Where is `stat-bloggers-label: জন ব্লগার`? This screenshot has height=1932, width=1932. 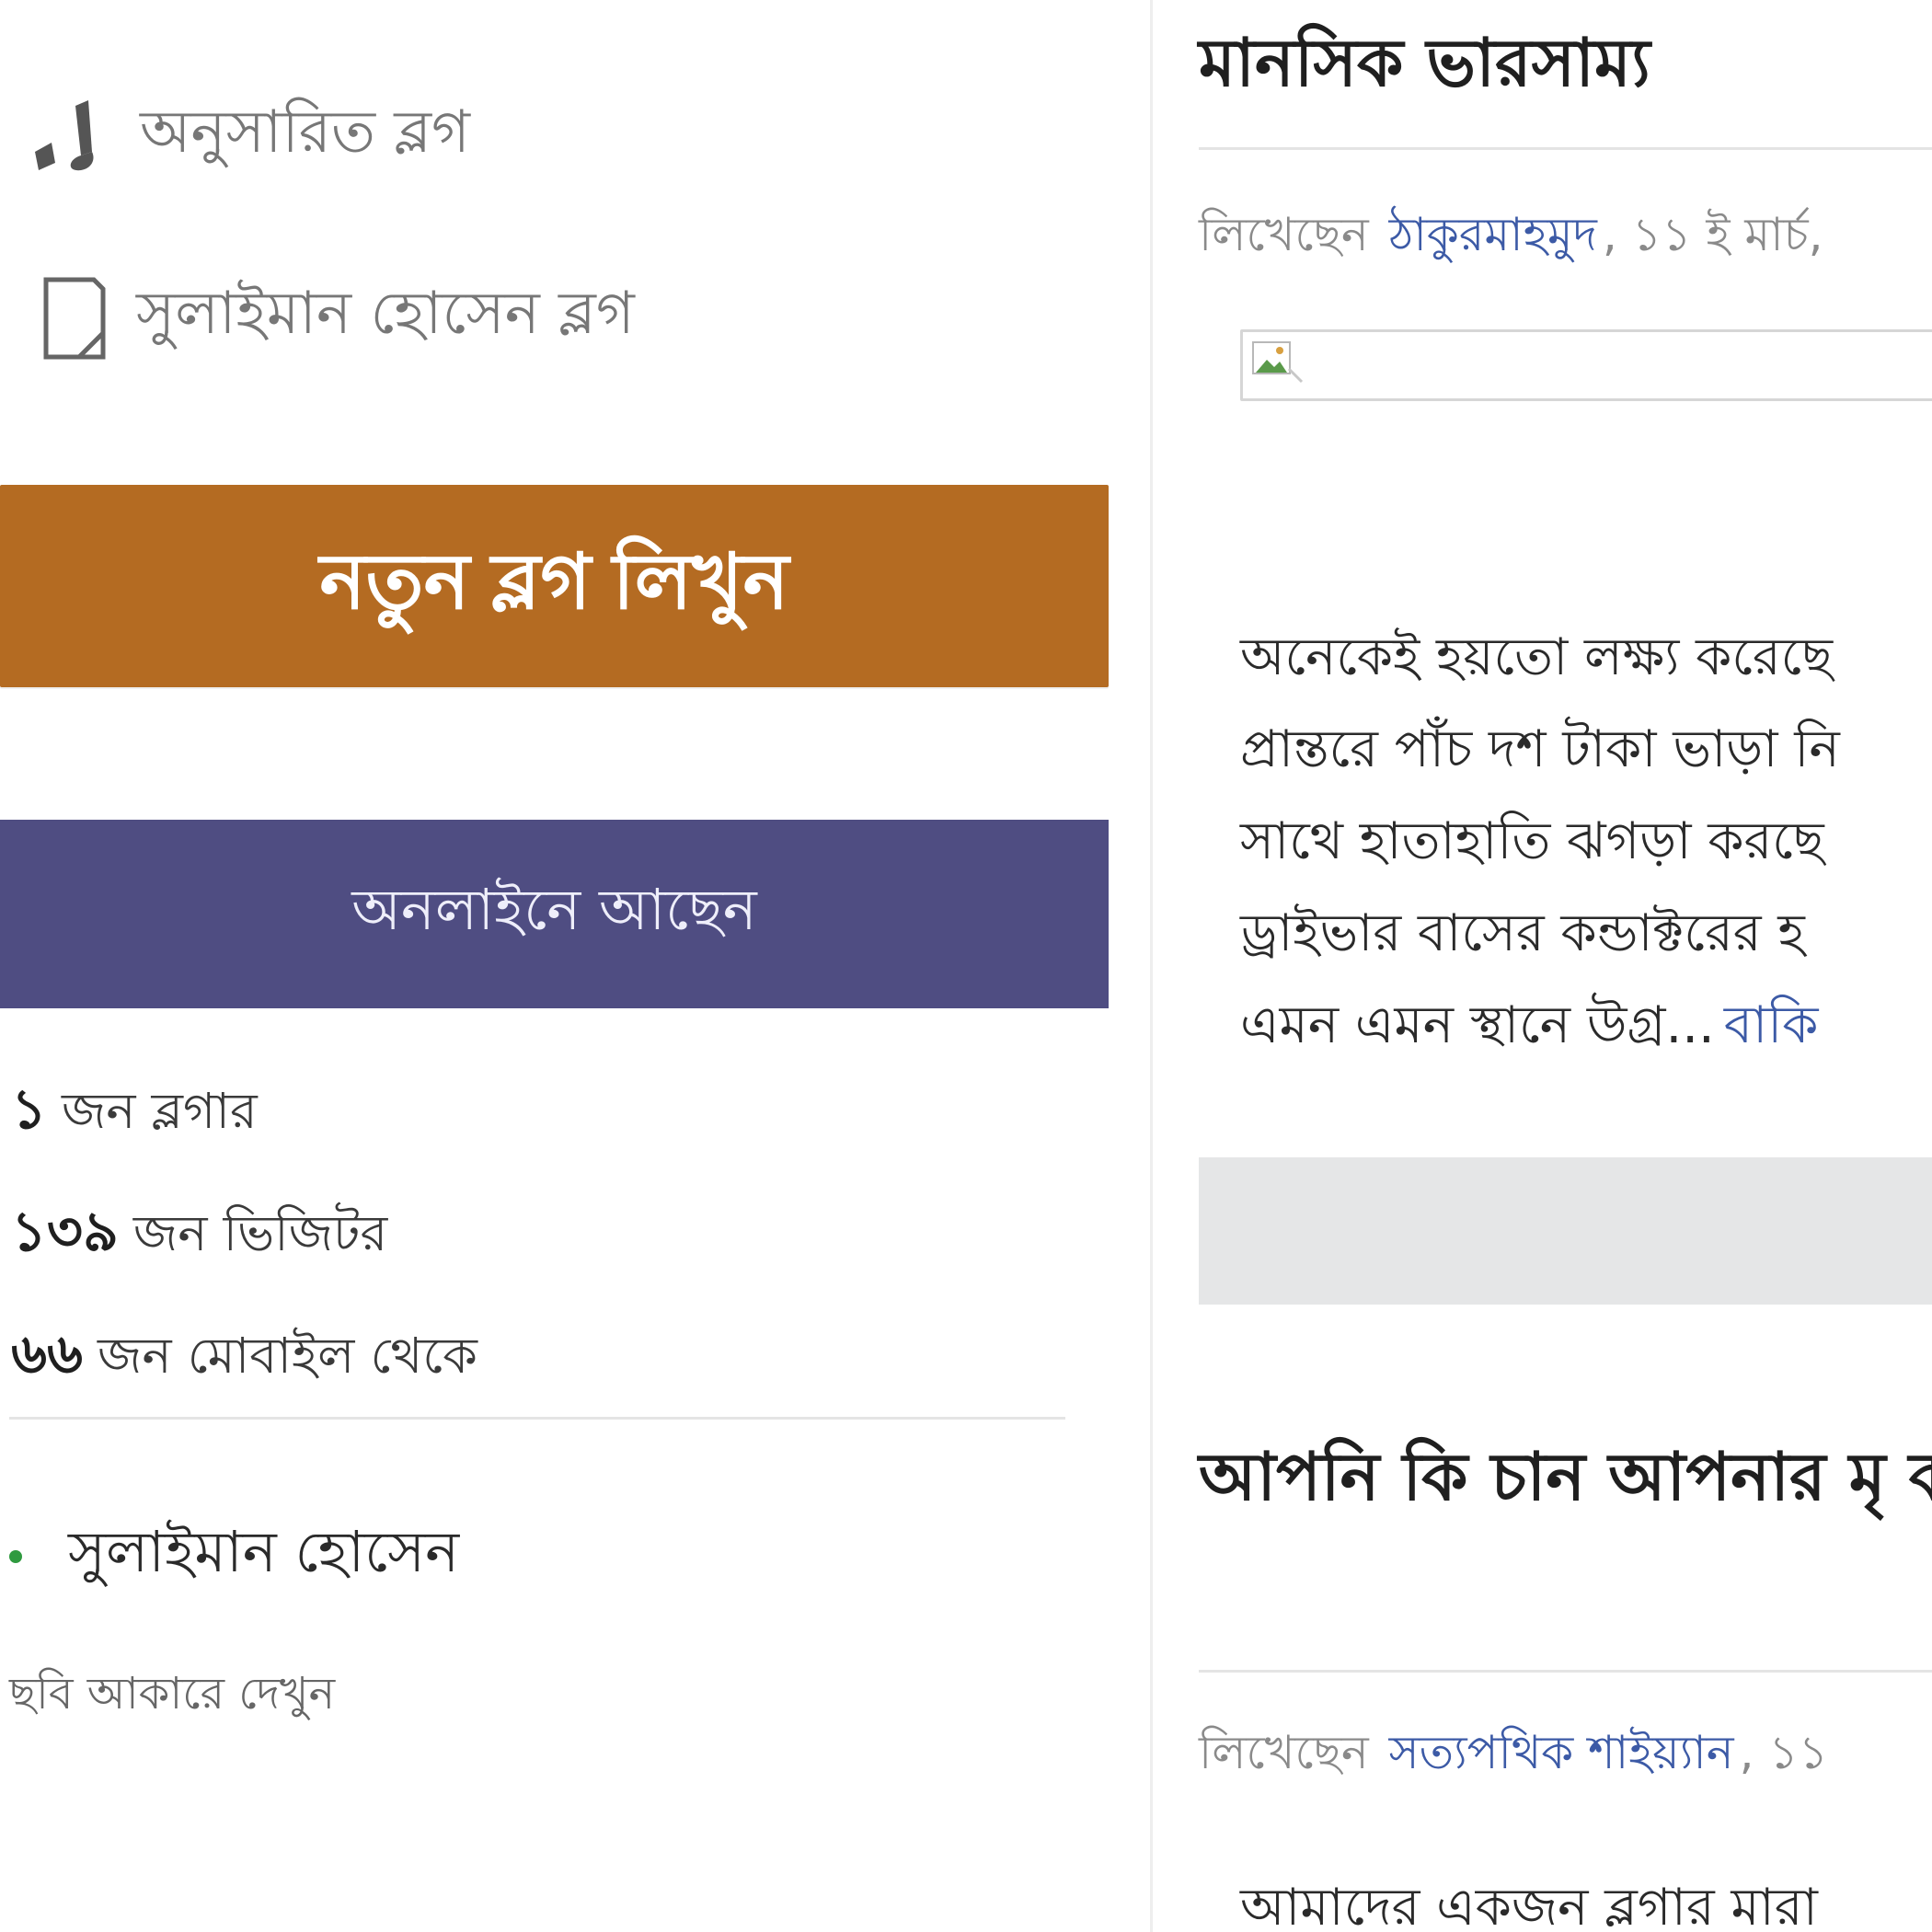 stat-bloggers-label: জন ব্লগার is located at coordinates (159, 1111).